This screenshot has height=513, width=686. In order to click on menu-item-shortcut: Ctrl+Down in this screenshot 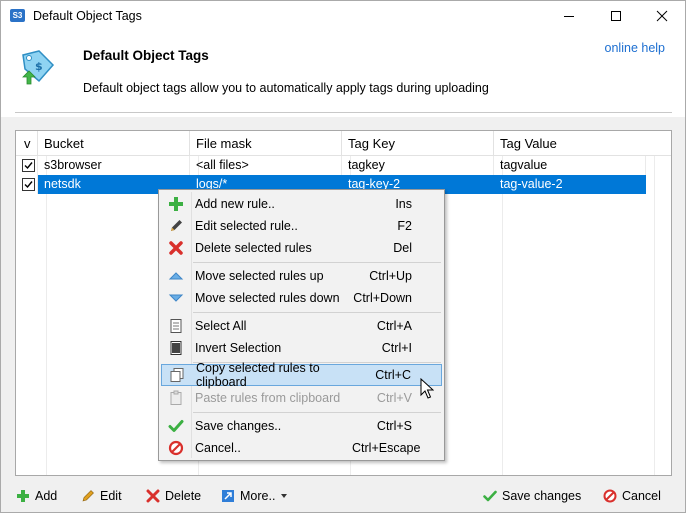, I will do `click(382, 298)`.